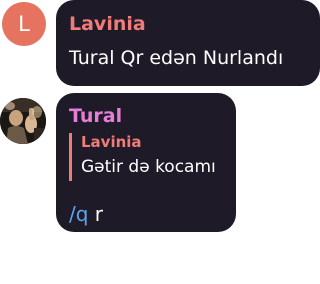 This screenshot has height=284, width=320. Describe the element at coordinates (99, 214) in the screenshot. I see `command-argument: r` at that location.